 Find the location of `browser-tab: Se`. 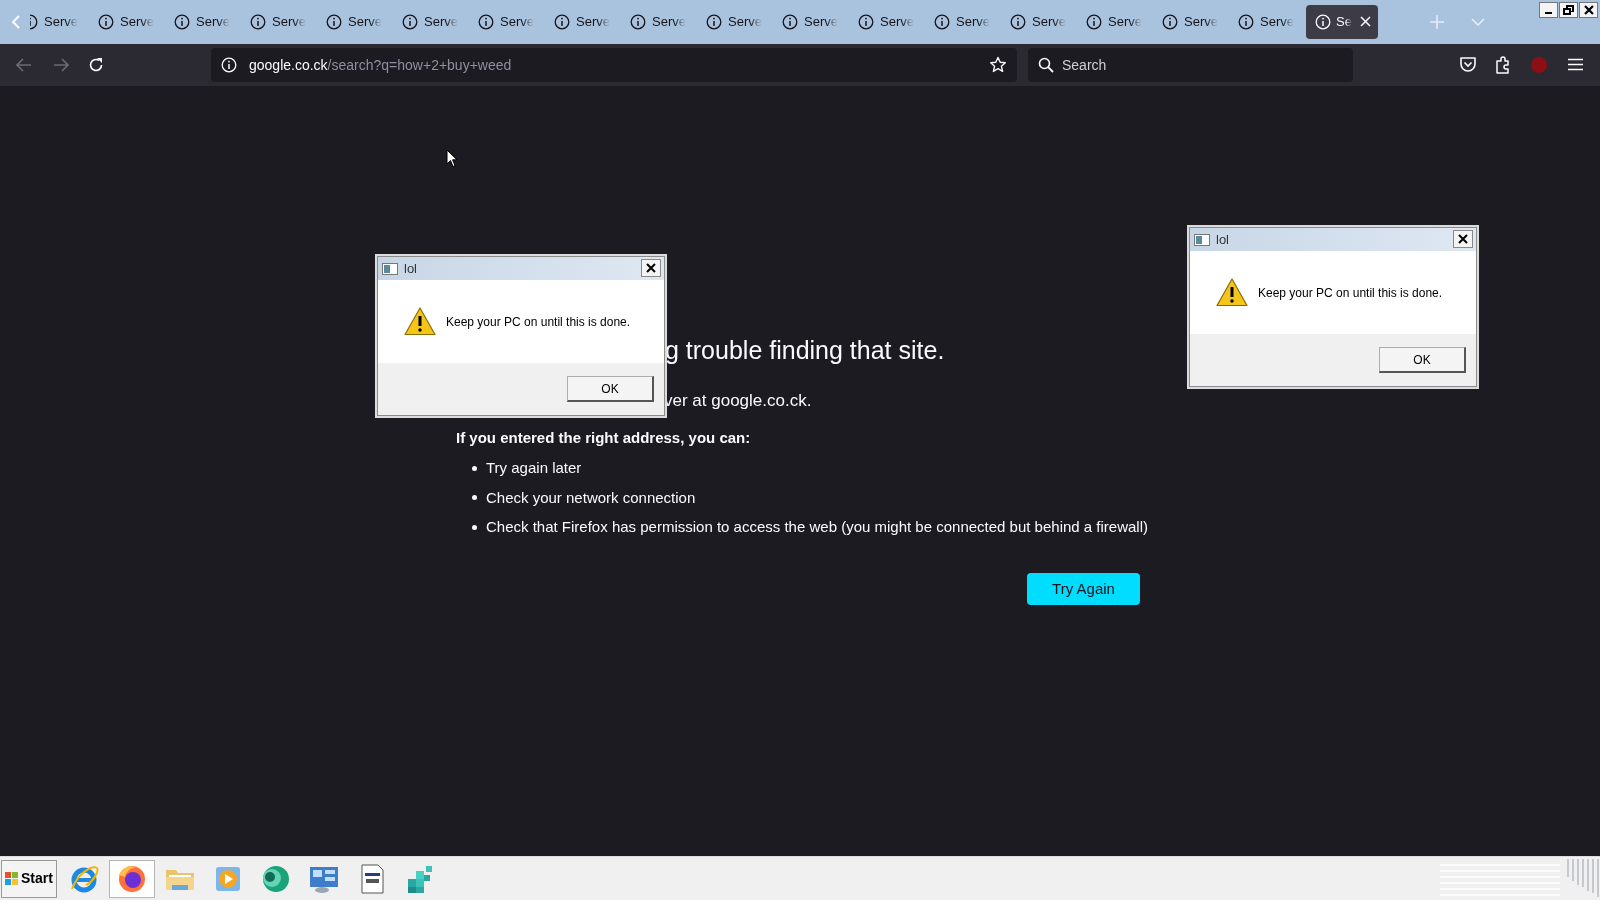

browser-tab: Se is located at coordinates (1342, 22).